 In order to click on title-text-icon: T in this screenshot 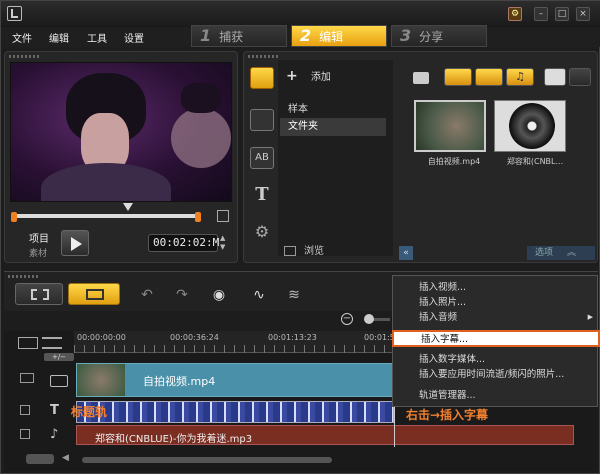, I will do `click(262, 195)`.